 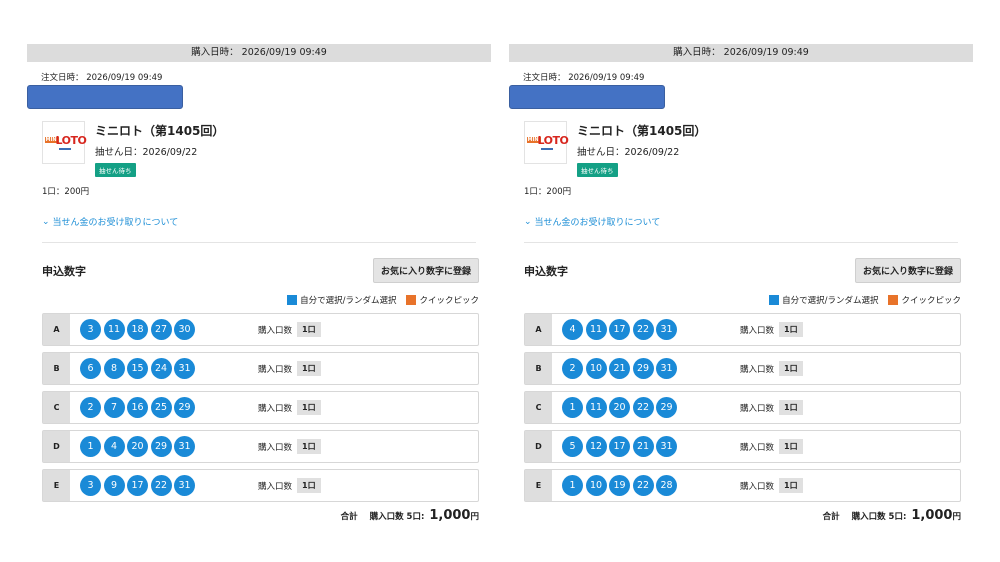 What do you see at coordinates (137, 407) in the screenshot?
I see `number-ball: 16` at bounding box center [137, 407].